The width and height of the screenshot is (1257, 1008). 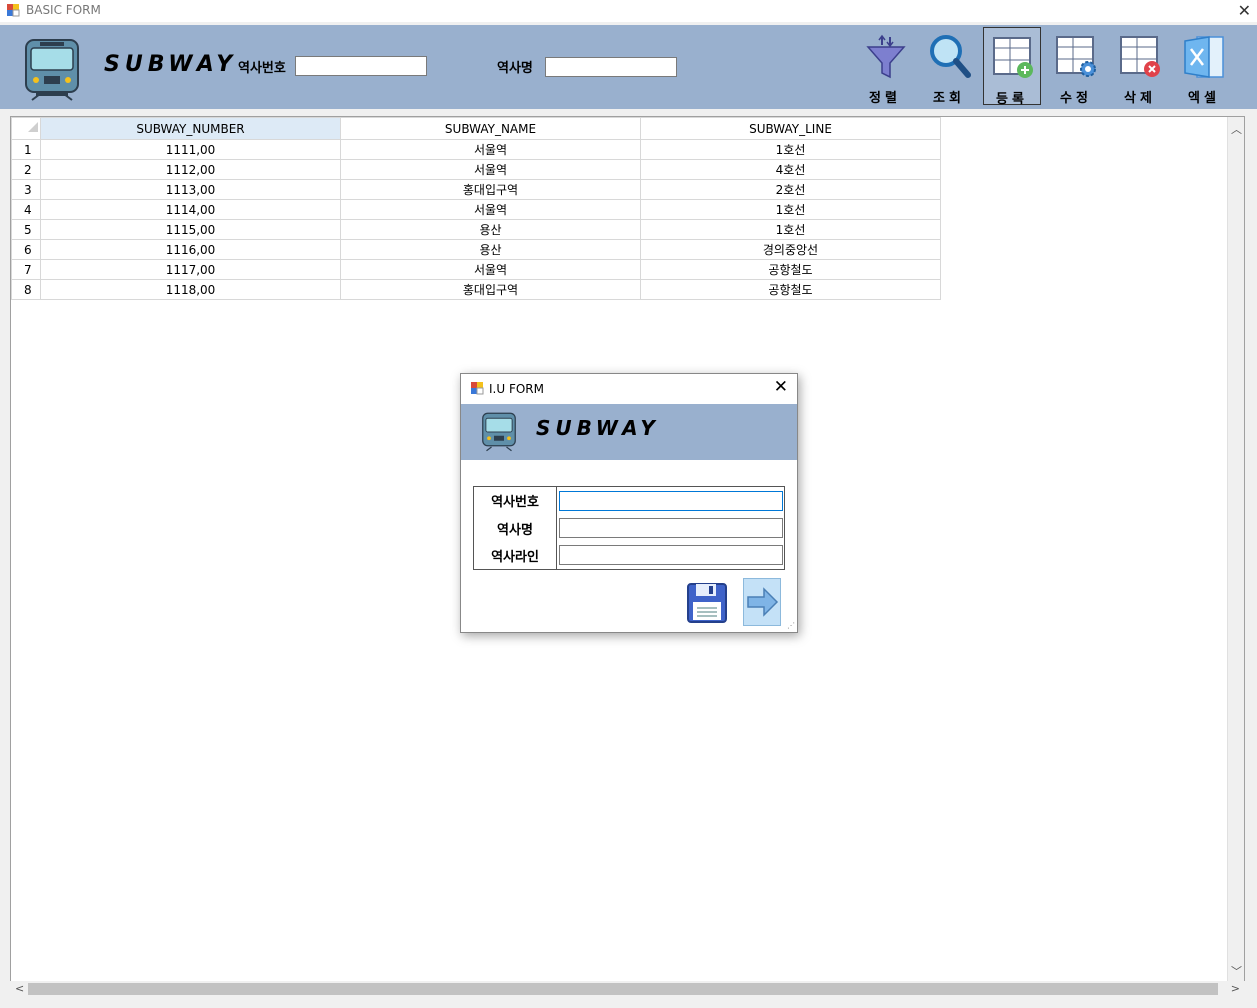 I want to click on dialog-station-number-input, so click(x=671, y=501).